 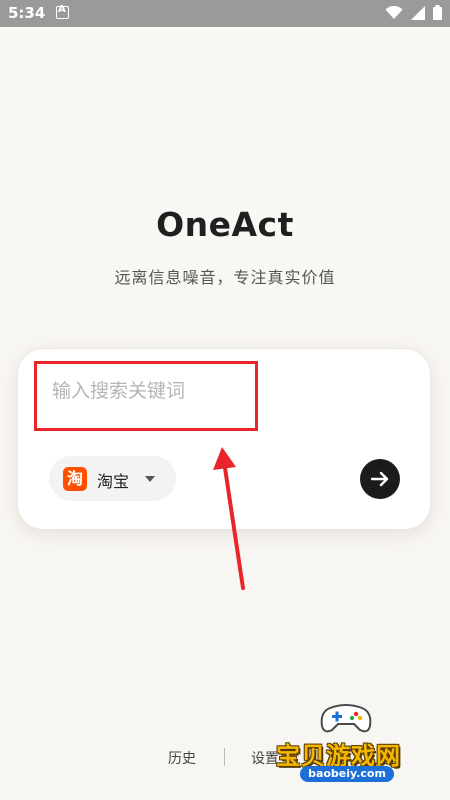 I want to click on a-notification-icon, so click(x=62, y=11).